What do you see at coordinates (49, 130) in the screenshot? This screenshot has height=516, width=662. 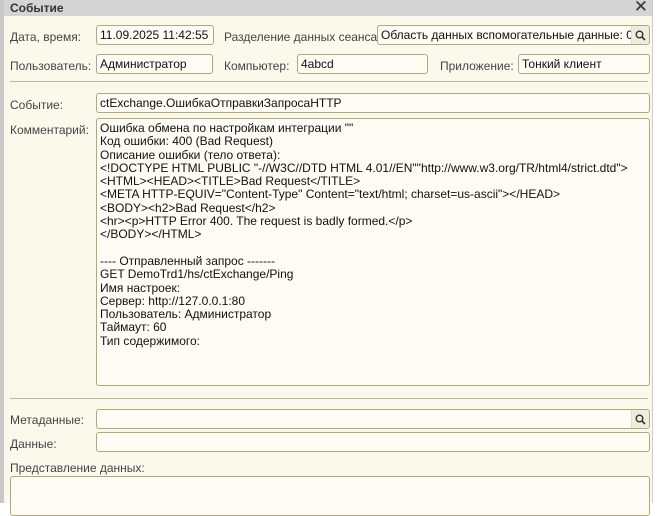 I see `comment-label: Комментарий:` at bounding box center [49, 130].